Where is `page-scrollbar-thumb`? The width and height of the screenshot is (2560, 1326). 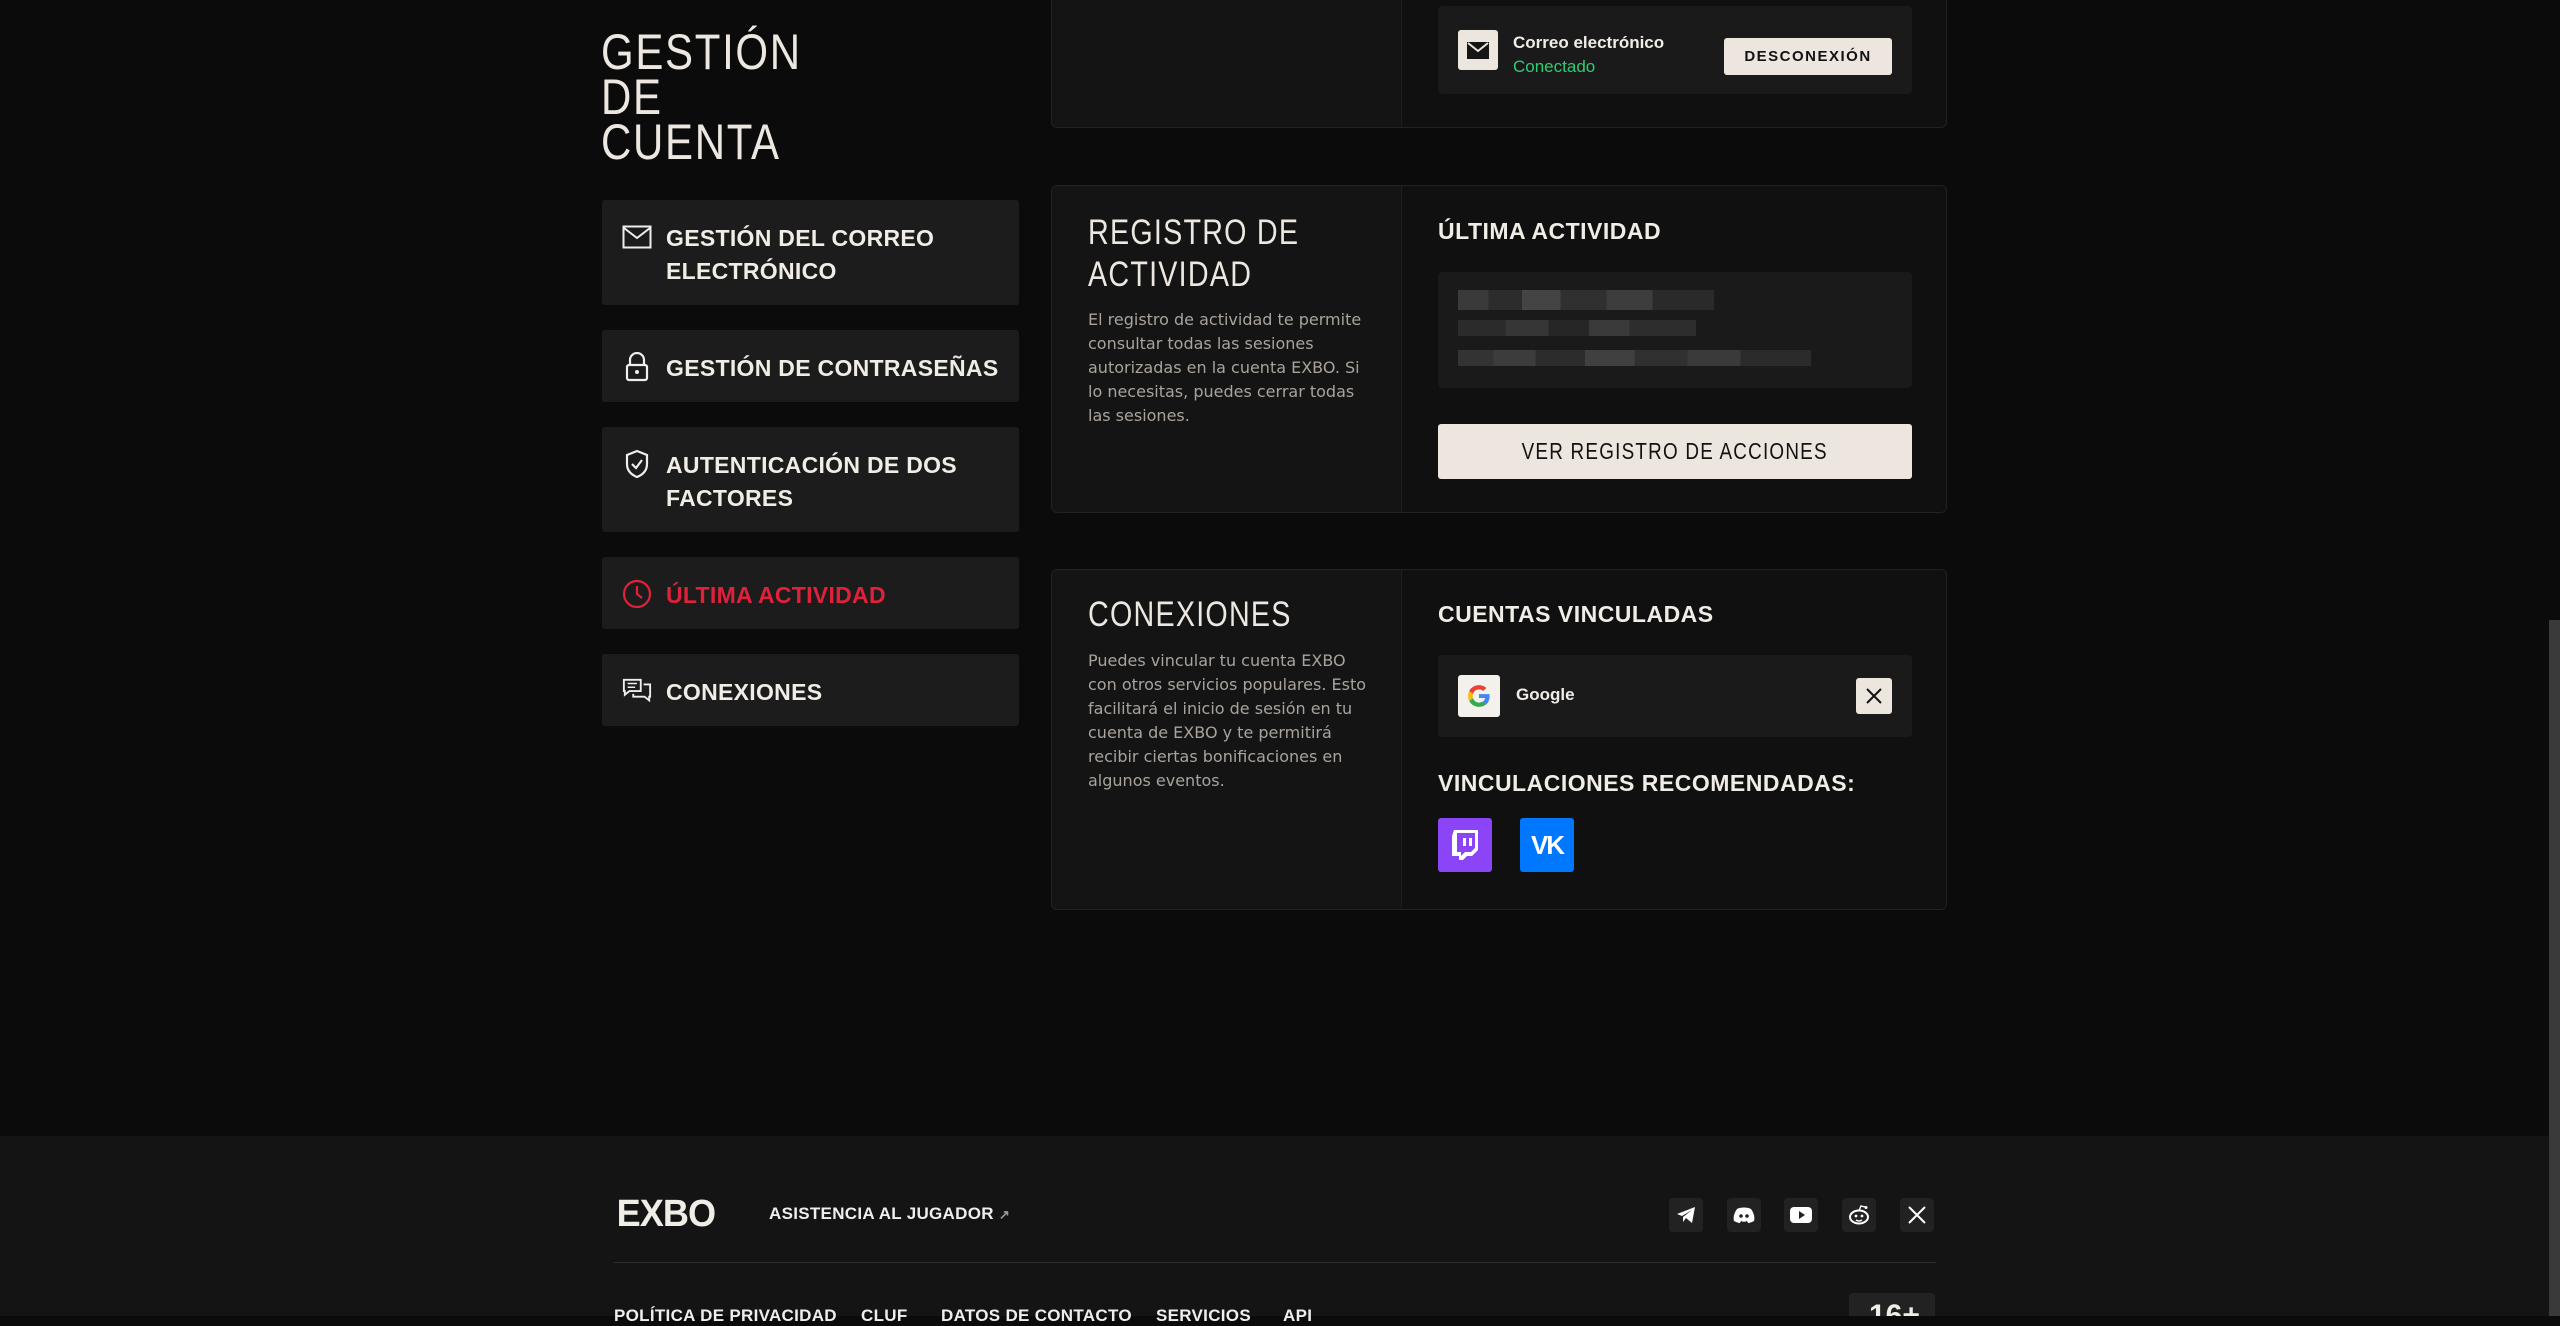 page-scrollbar-thumb is located at coordinates (2554, 968).